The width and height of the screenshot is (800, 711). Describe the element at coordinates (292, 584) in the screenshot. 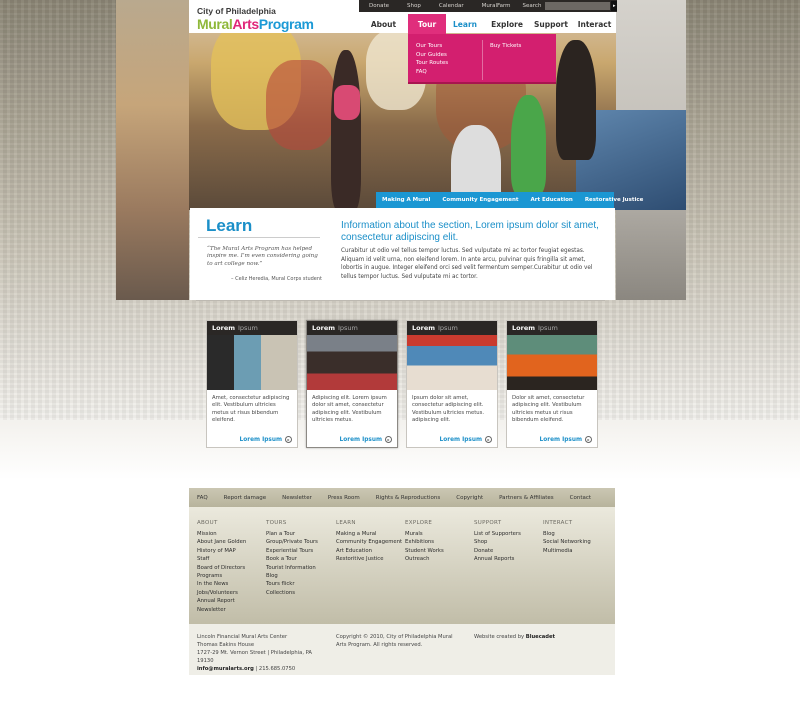

I see `footer-link: Tours flickr` at that location.